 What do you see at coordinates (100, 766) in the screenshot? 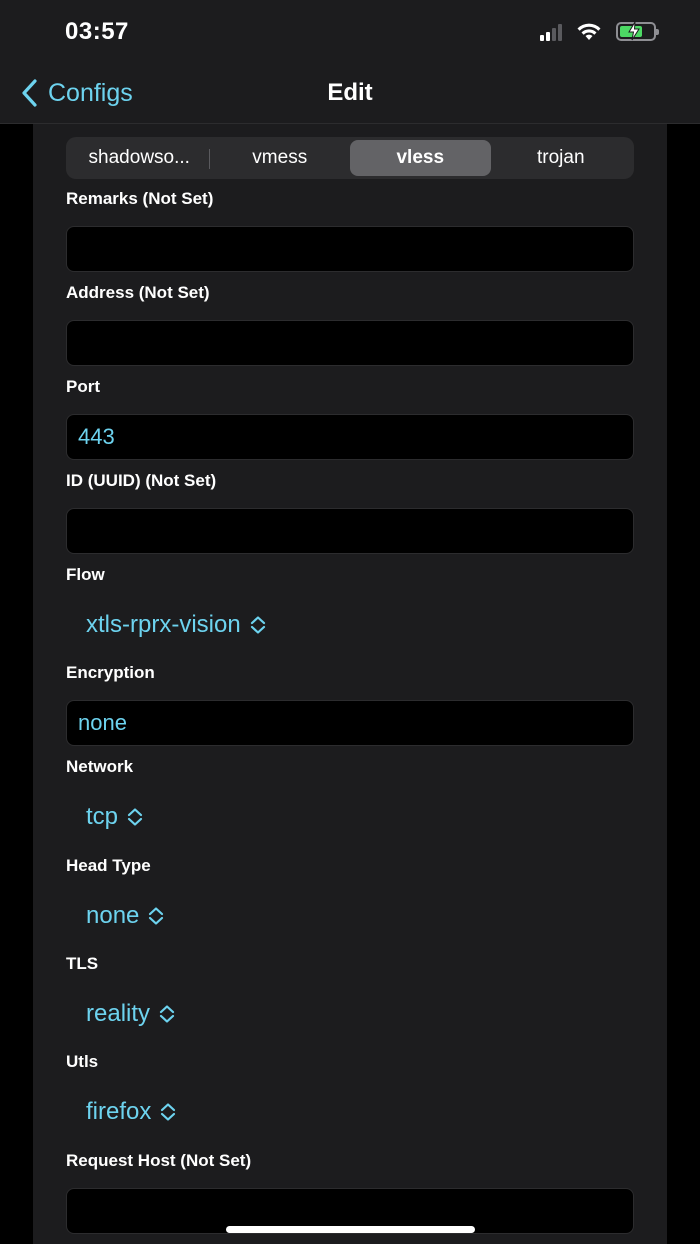
I see `network-label: Network` at bounding box center [100, 766].